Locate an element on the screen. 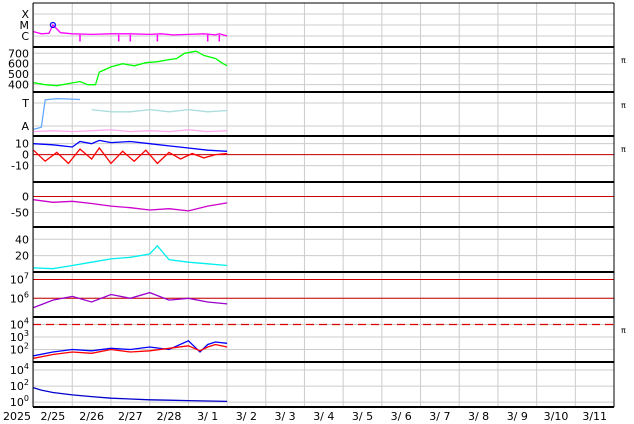 This screenshot has width=634, height=424. x-tick-label: 2/28 is located at coordinates (169, 416).